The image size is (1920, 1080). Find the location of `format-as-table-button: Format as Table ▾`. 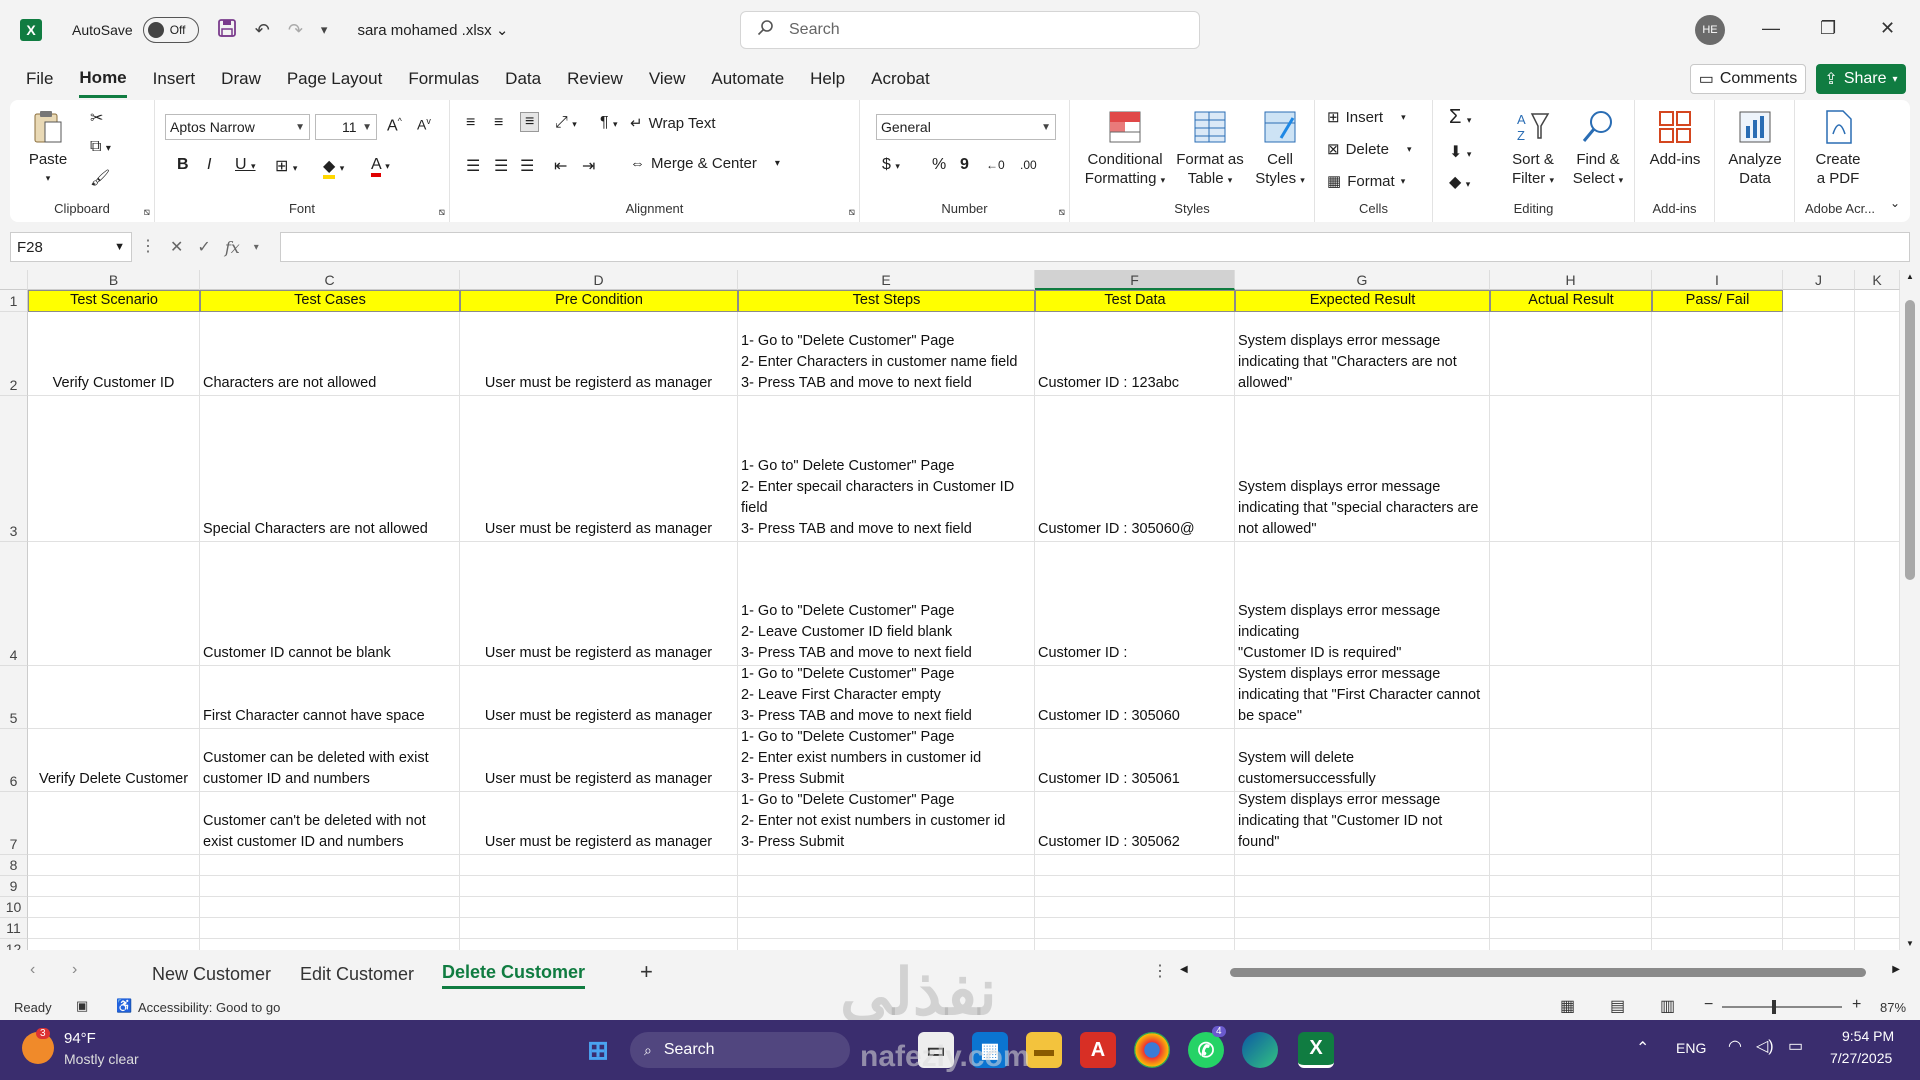

format-as-table-button: Format as Table ▾ is located at coordinates (1210, 149).